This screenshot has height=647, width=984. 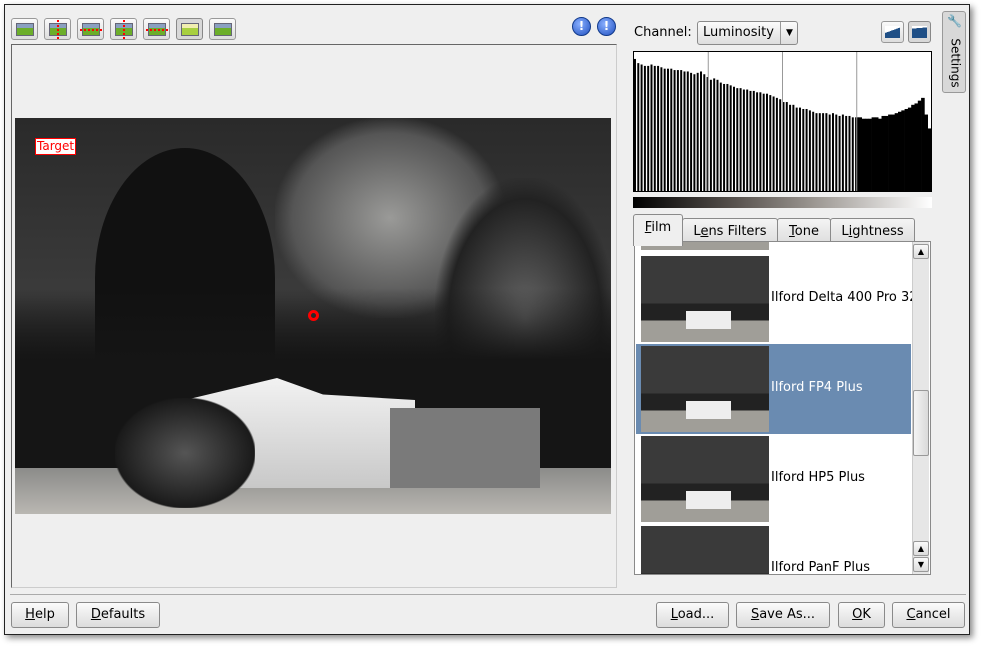 I want to click on cursor-over-image-icon, so click(x=223, y=29).